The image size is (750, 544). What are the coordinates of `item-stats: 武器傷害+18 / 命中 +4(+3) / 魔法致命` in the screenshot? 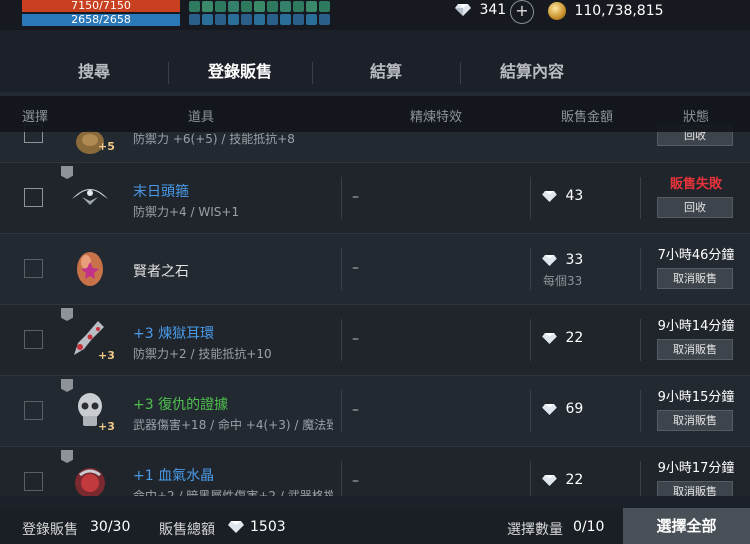 It's located at (233, 425).